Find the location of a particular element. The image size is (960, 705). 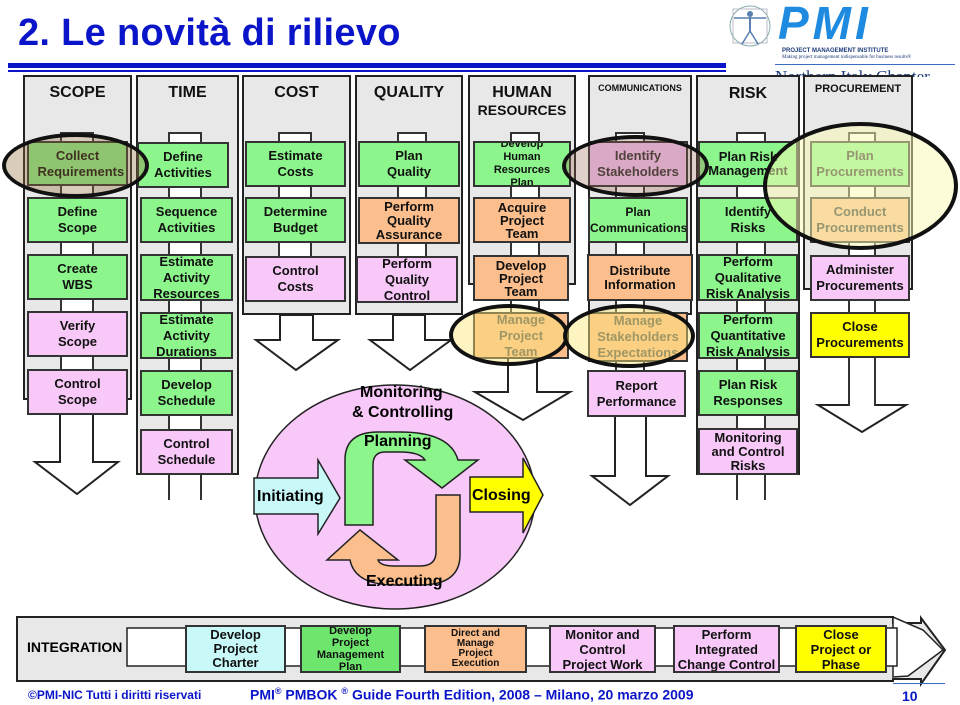

process-determine-budget: Determine Budget is located at coordinates (295, 220).